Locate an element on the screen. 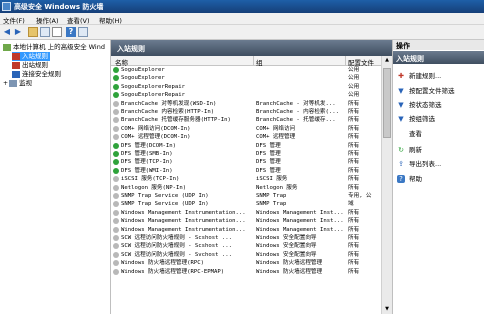 Image resolution: width=484 pixels, height=314 pixels. table-row: Netlogon 服务(NP-In) Netlogon 服务 所有 is located at coordinates (246, 188).